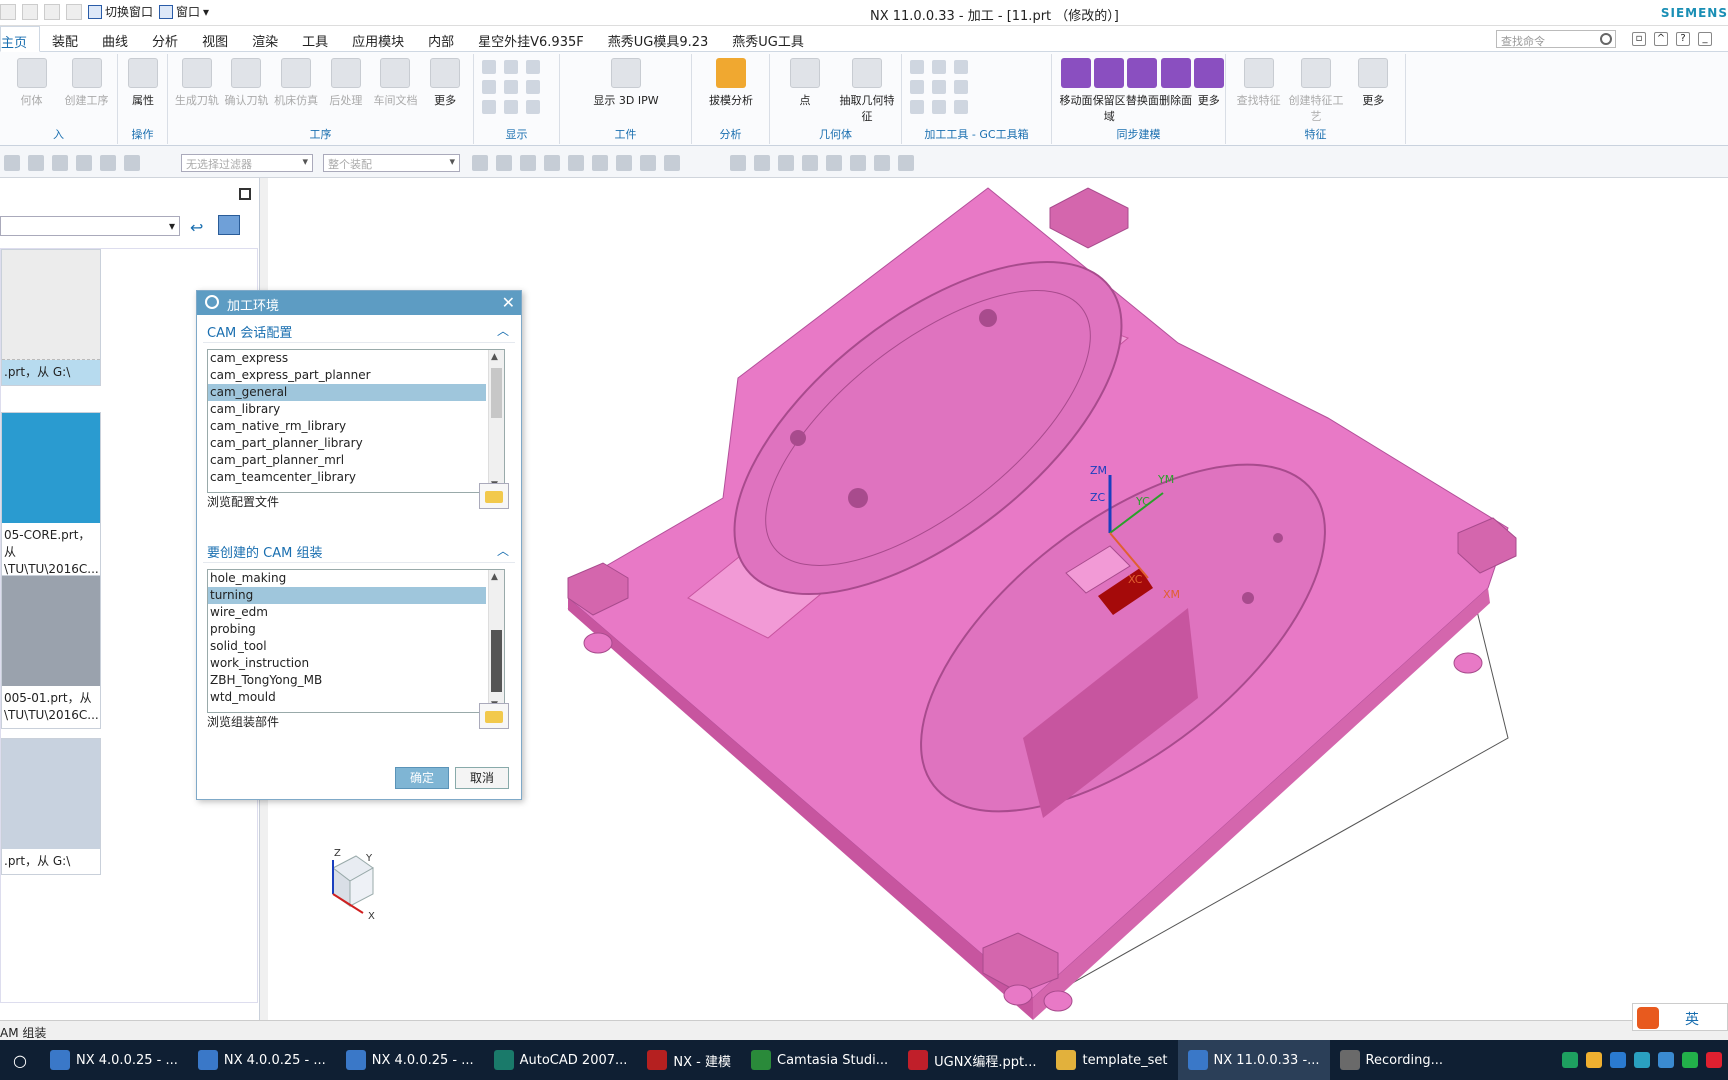  I want to click on menu-tab: 分析, so click(165, 39).